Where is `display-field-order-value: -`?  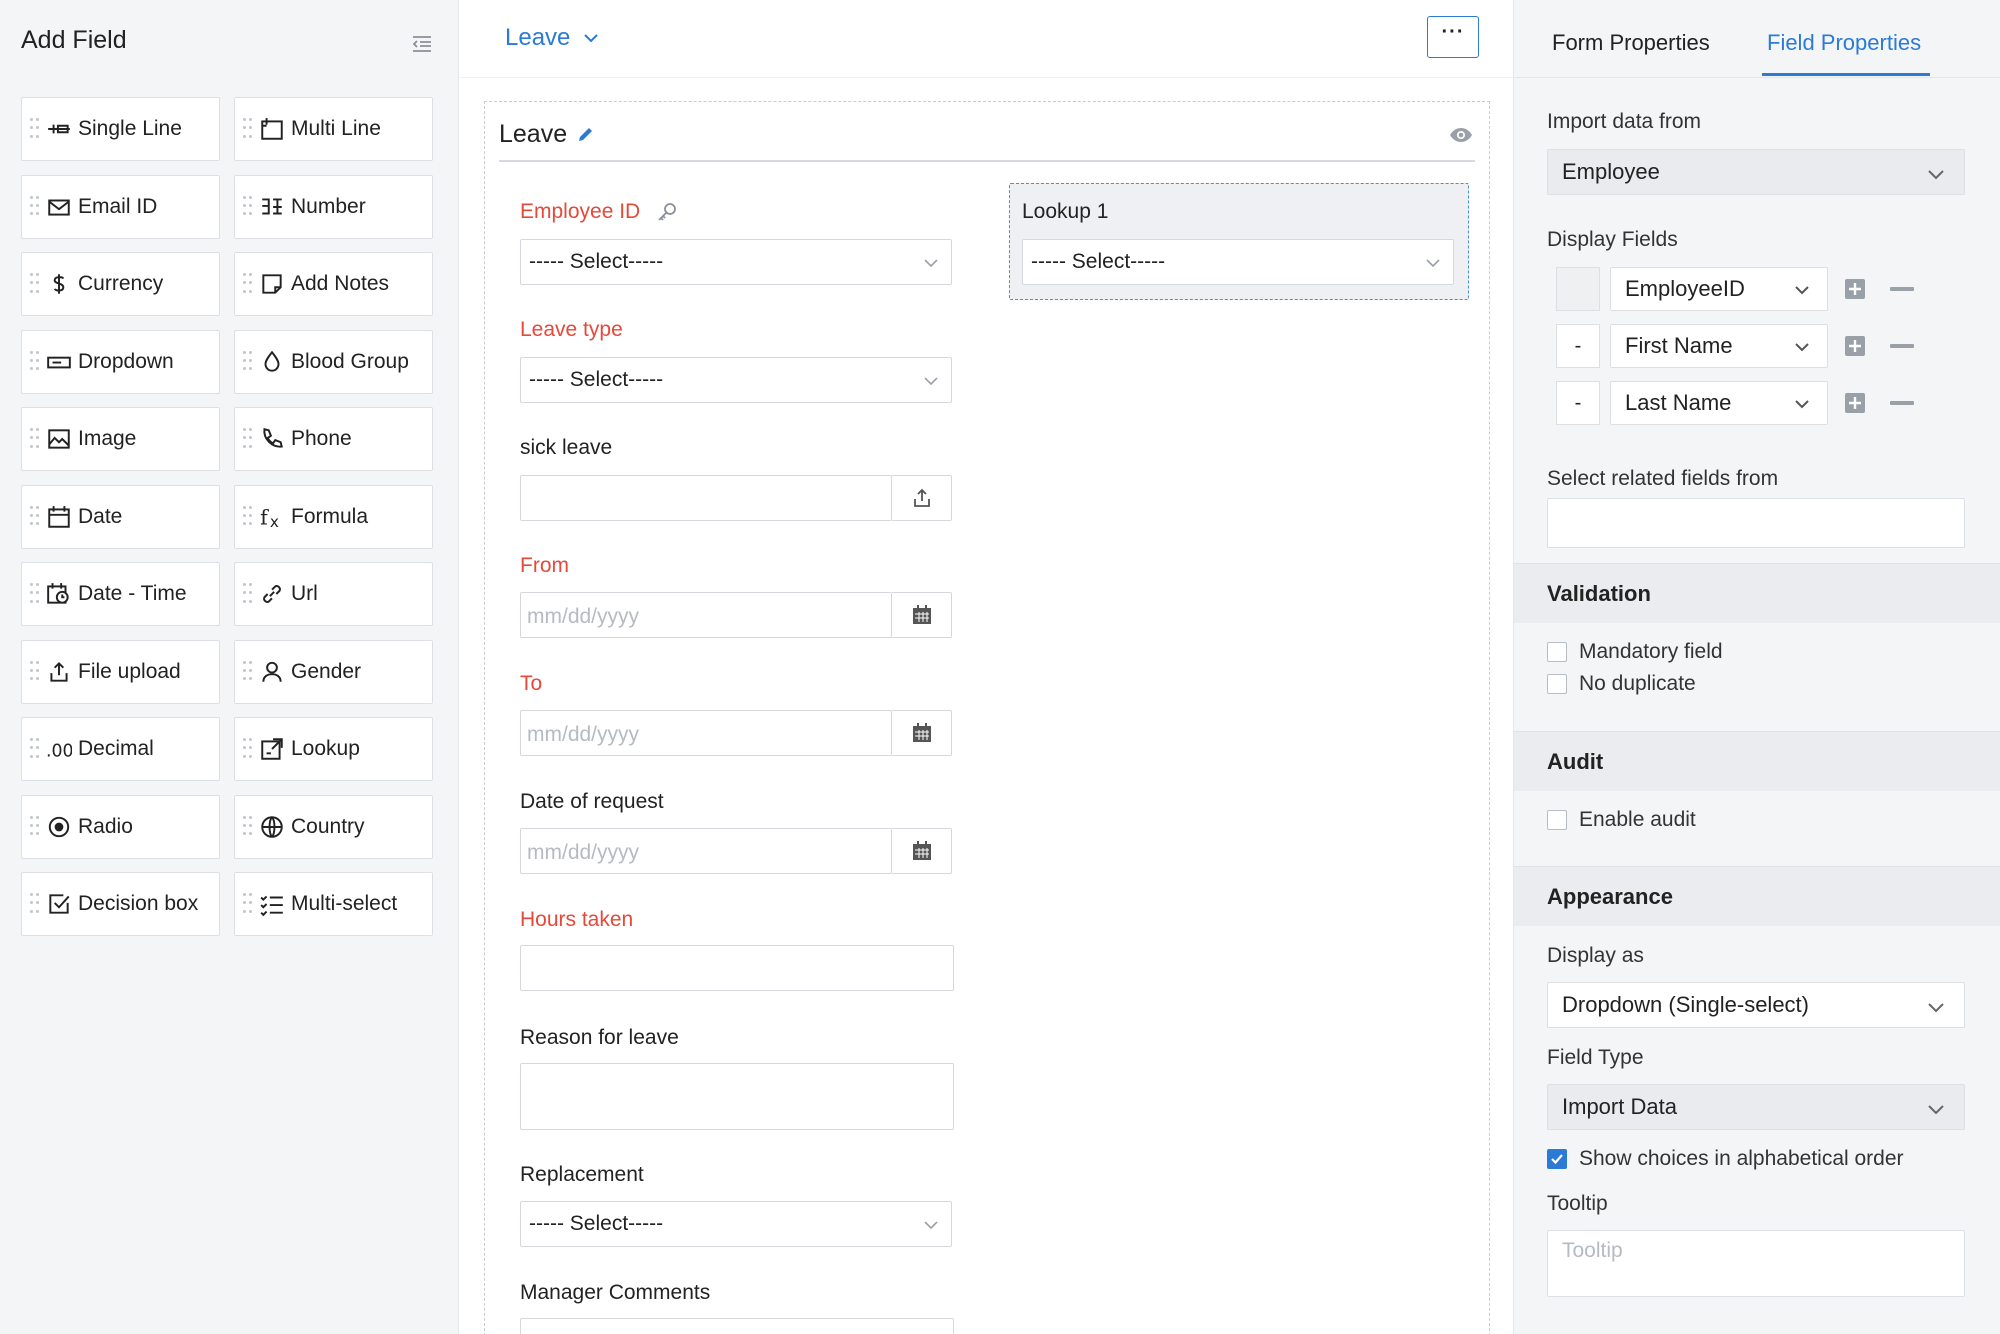
display-field-order-value: - is located at coordinates (1578, 345).